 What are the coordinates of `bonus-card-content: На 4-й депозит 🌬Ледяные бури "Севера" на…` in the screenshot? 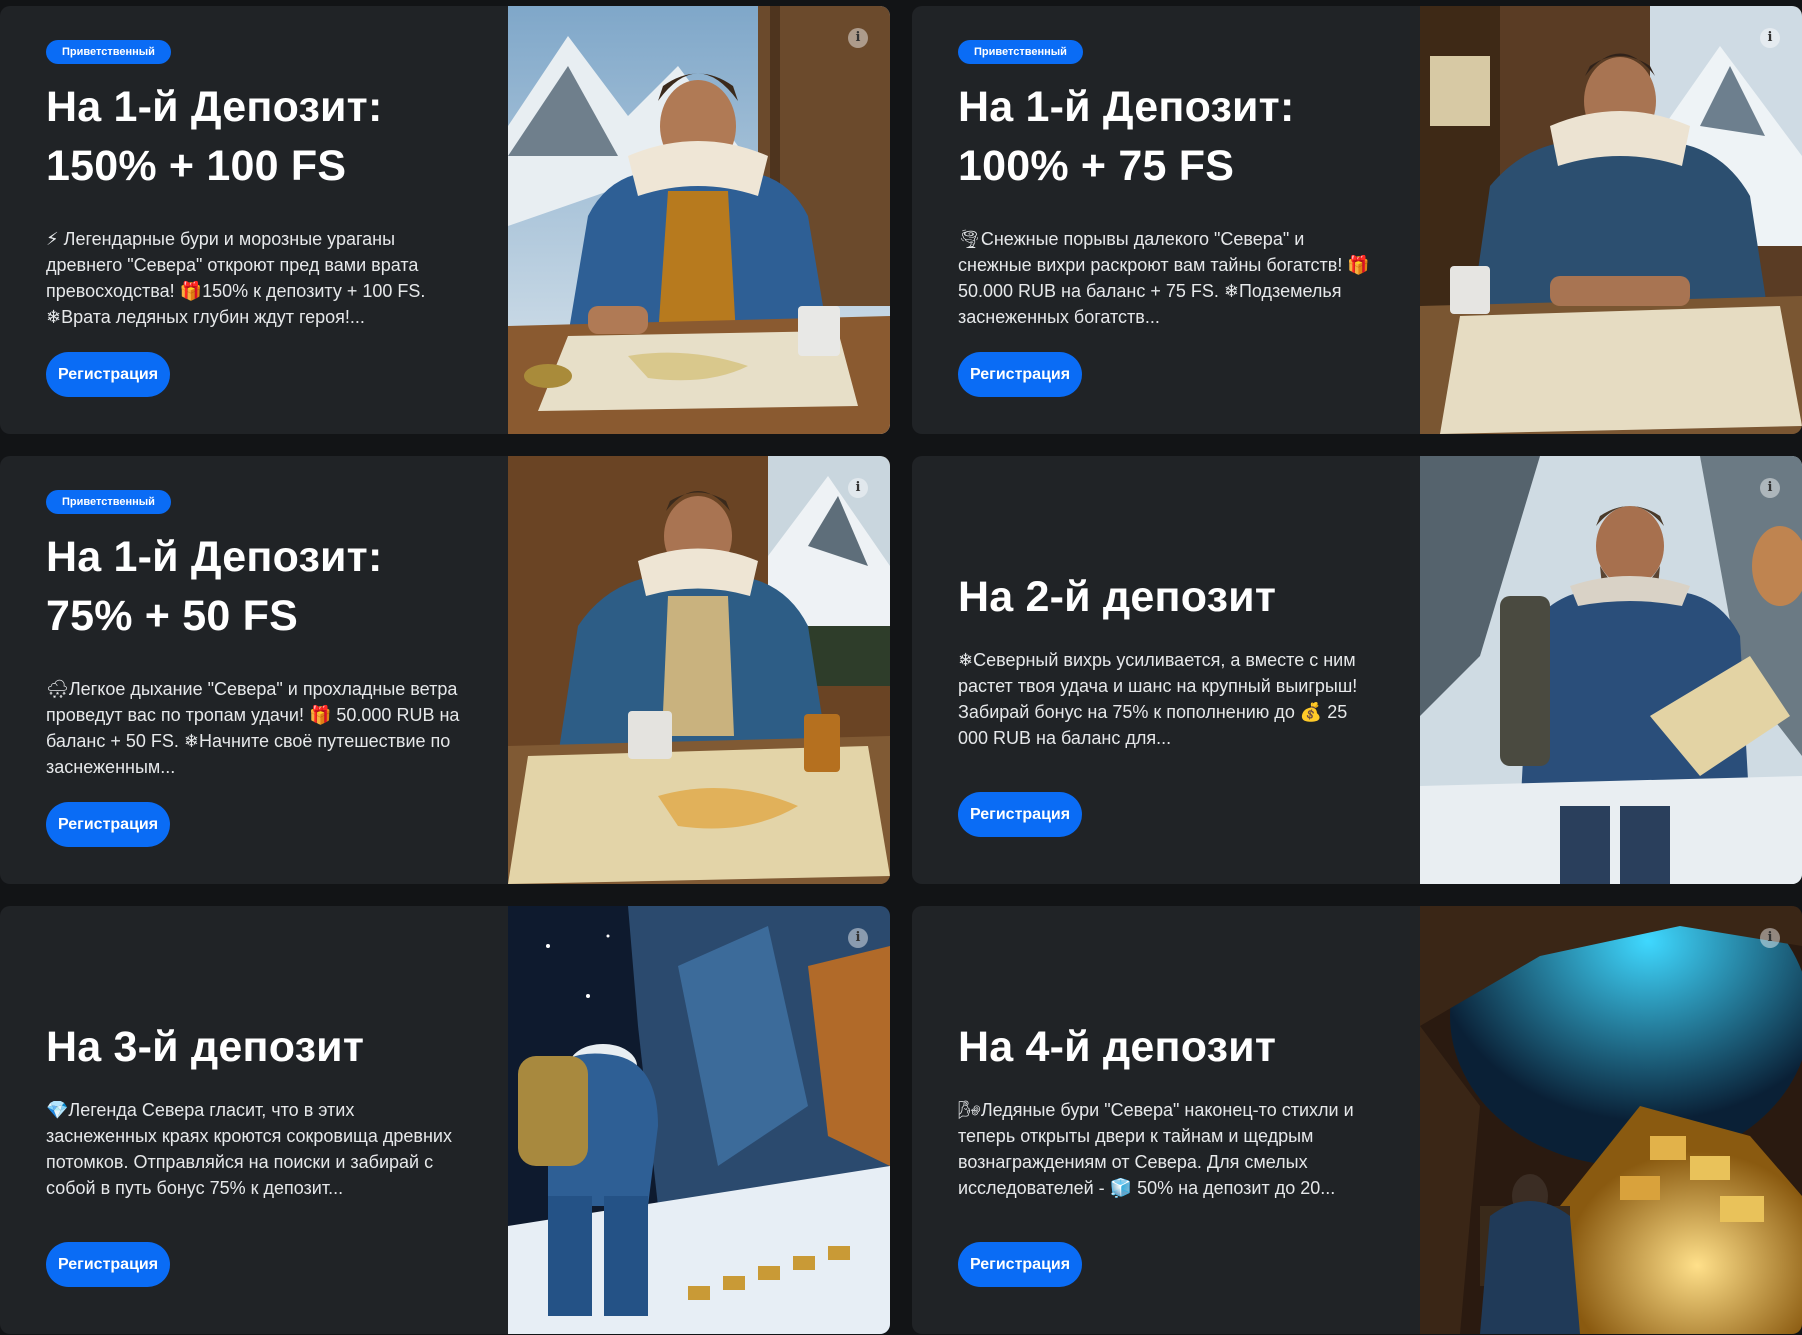 It's located at (1166, 1120).